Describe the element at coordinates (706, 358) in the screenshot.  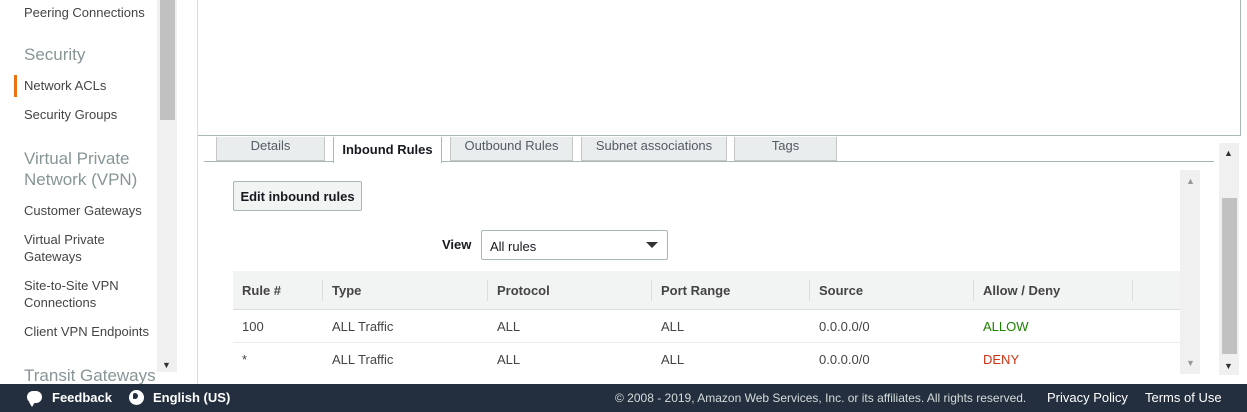
I see `table-row: * ALL Traffic ALL ALL 0.0.0.0/0 DENY` at that location.